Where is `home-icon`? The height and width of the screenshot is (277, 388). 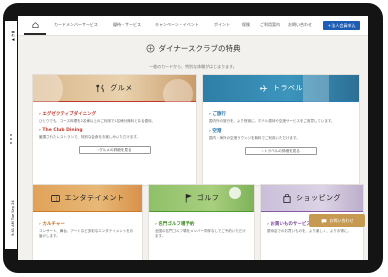
home-icon is located at coordinates (35, 24).